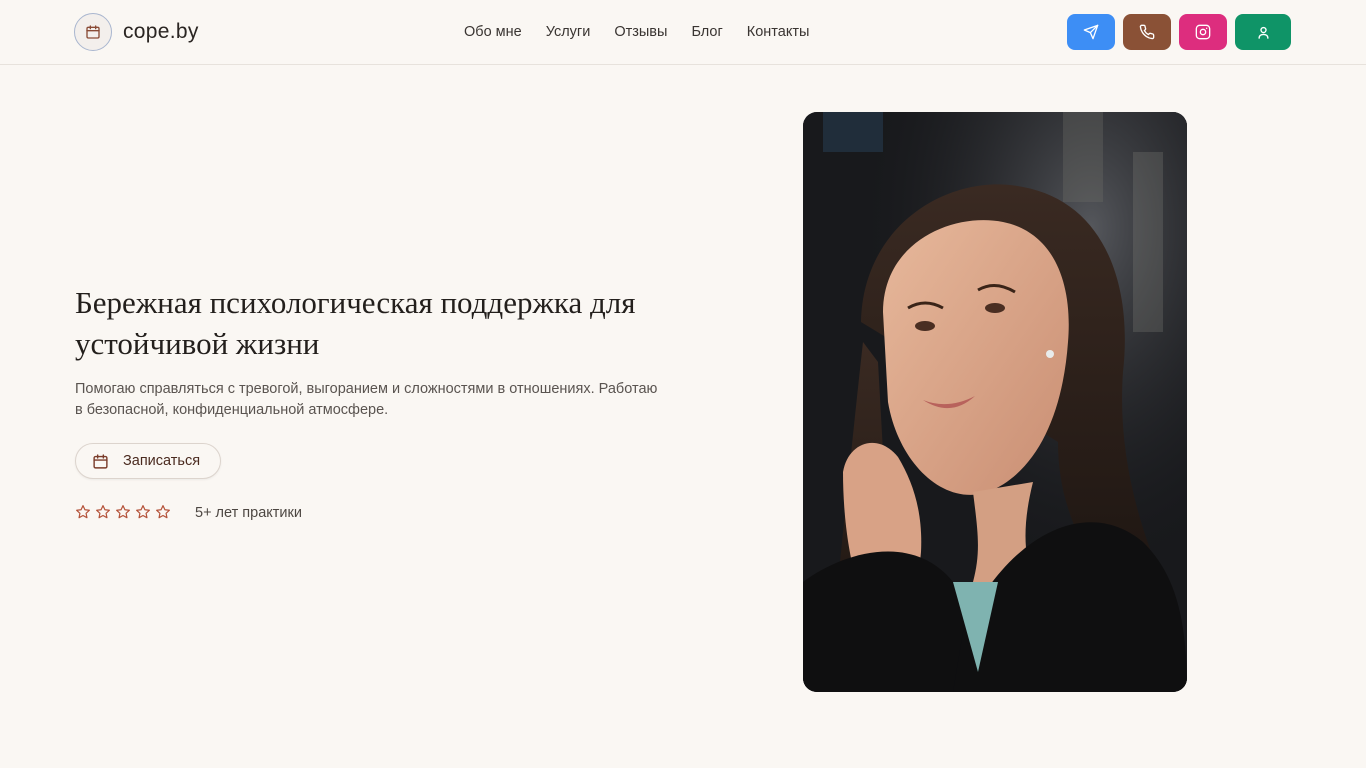 The image size is (1366, 768). I want to click on nav-item-blog: Блог, so click(706, 32).